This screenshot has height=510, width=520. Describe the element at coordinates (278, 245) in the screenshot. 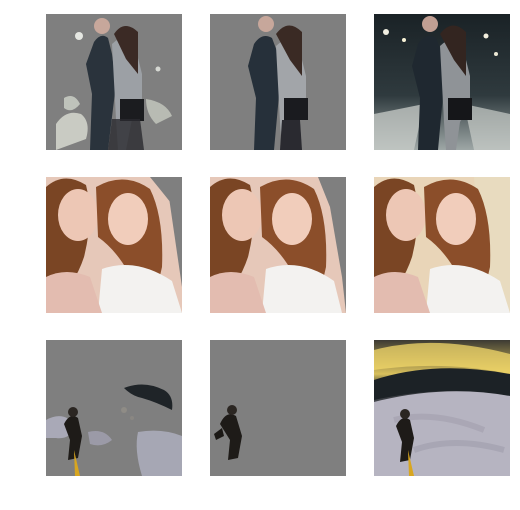

I see `panel-women-mask-refined` at that location.